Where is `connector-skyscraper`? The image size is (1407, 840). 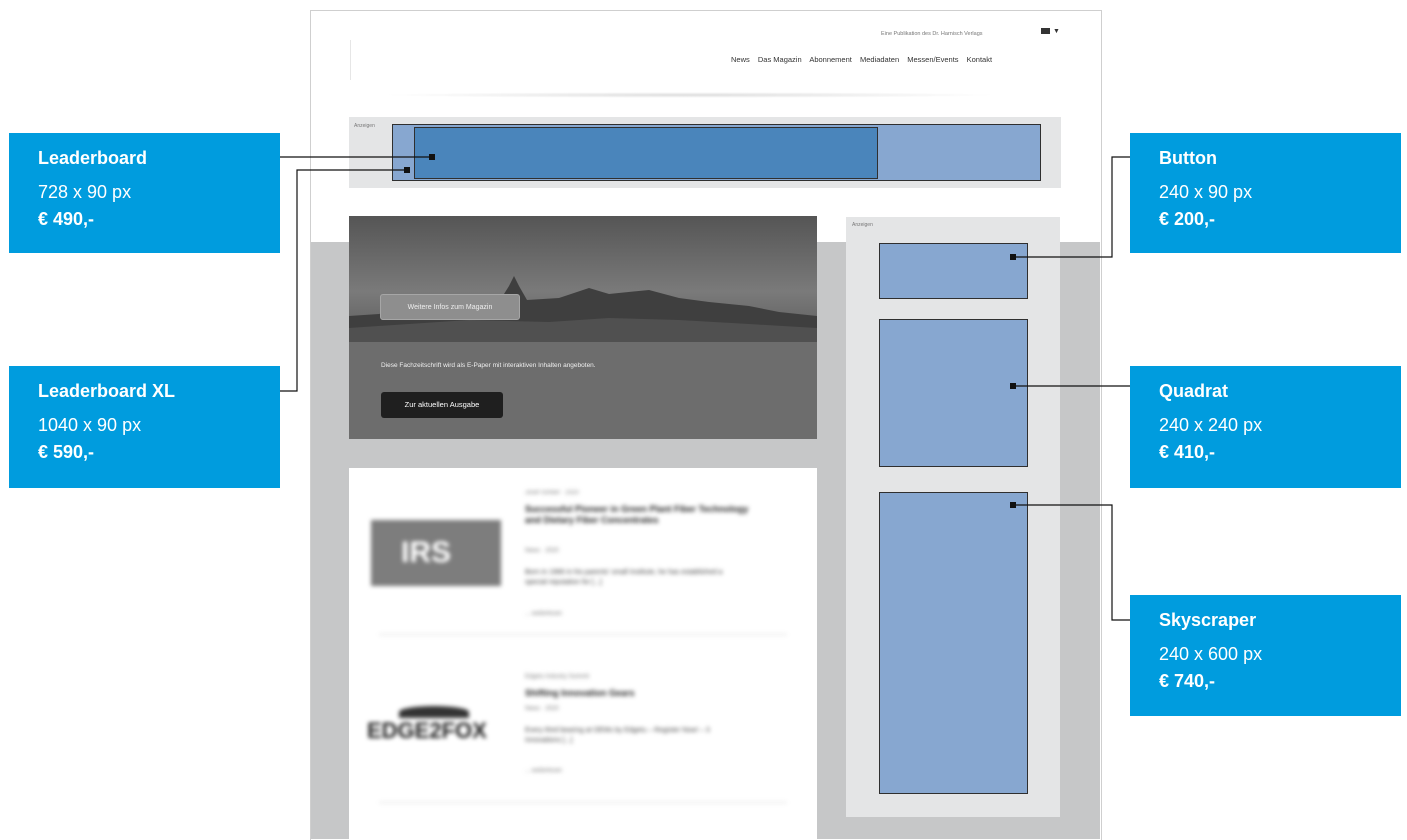 connector-skyscraper is located at coordinates (1077, 562).